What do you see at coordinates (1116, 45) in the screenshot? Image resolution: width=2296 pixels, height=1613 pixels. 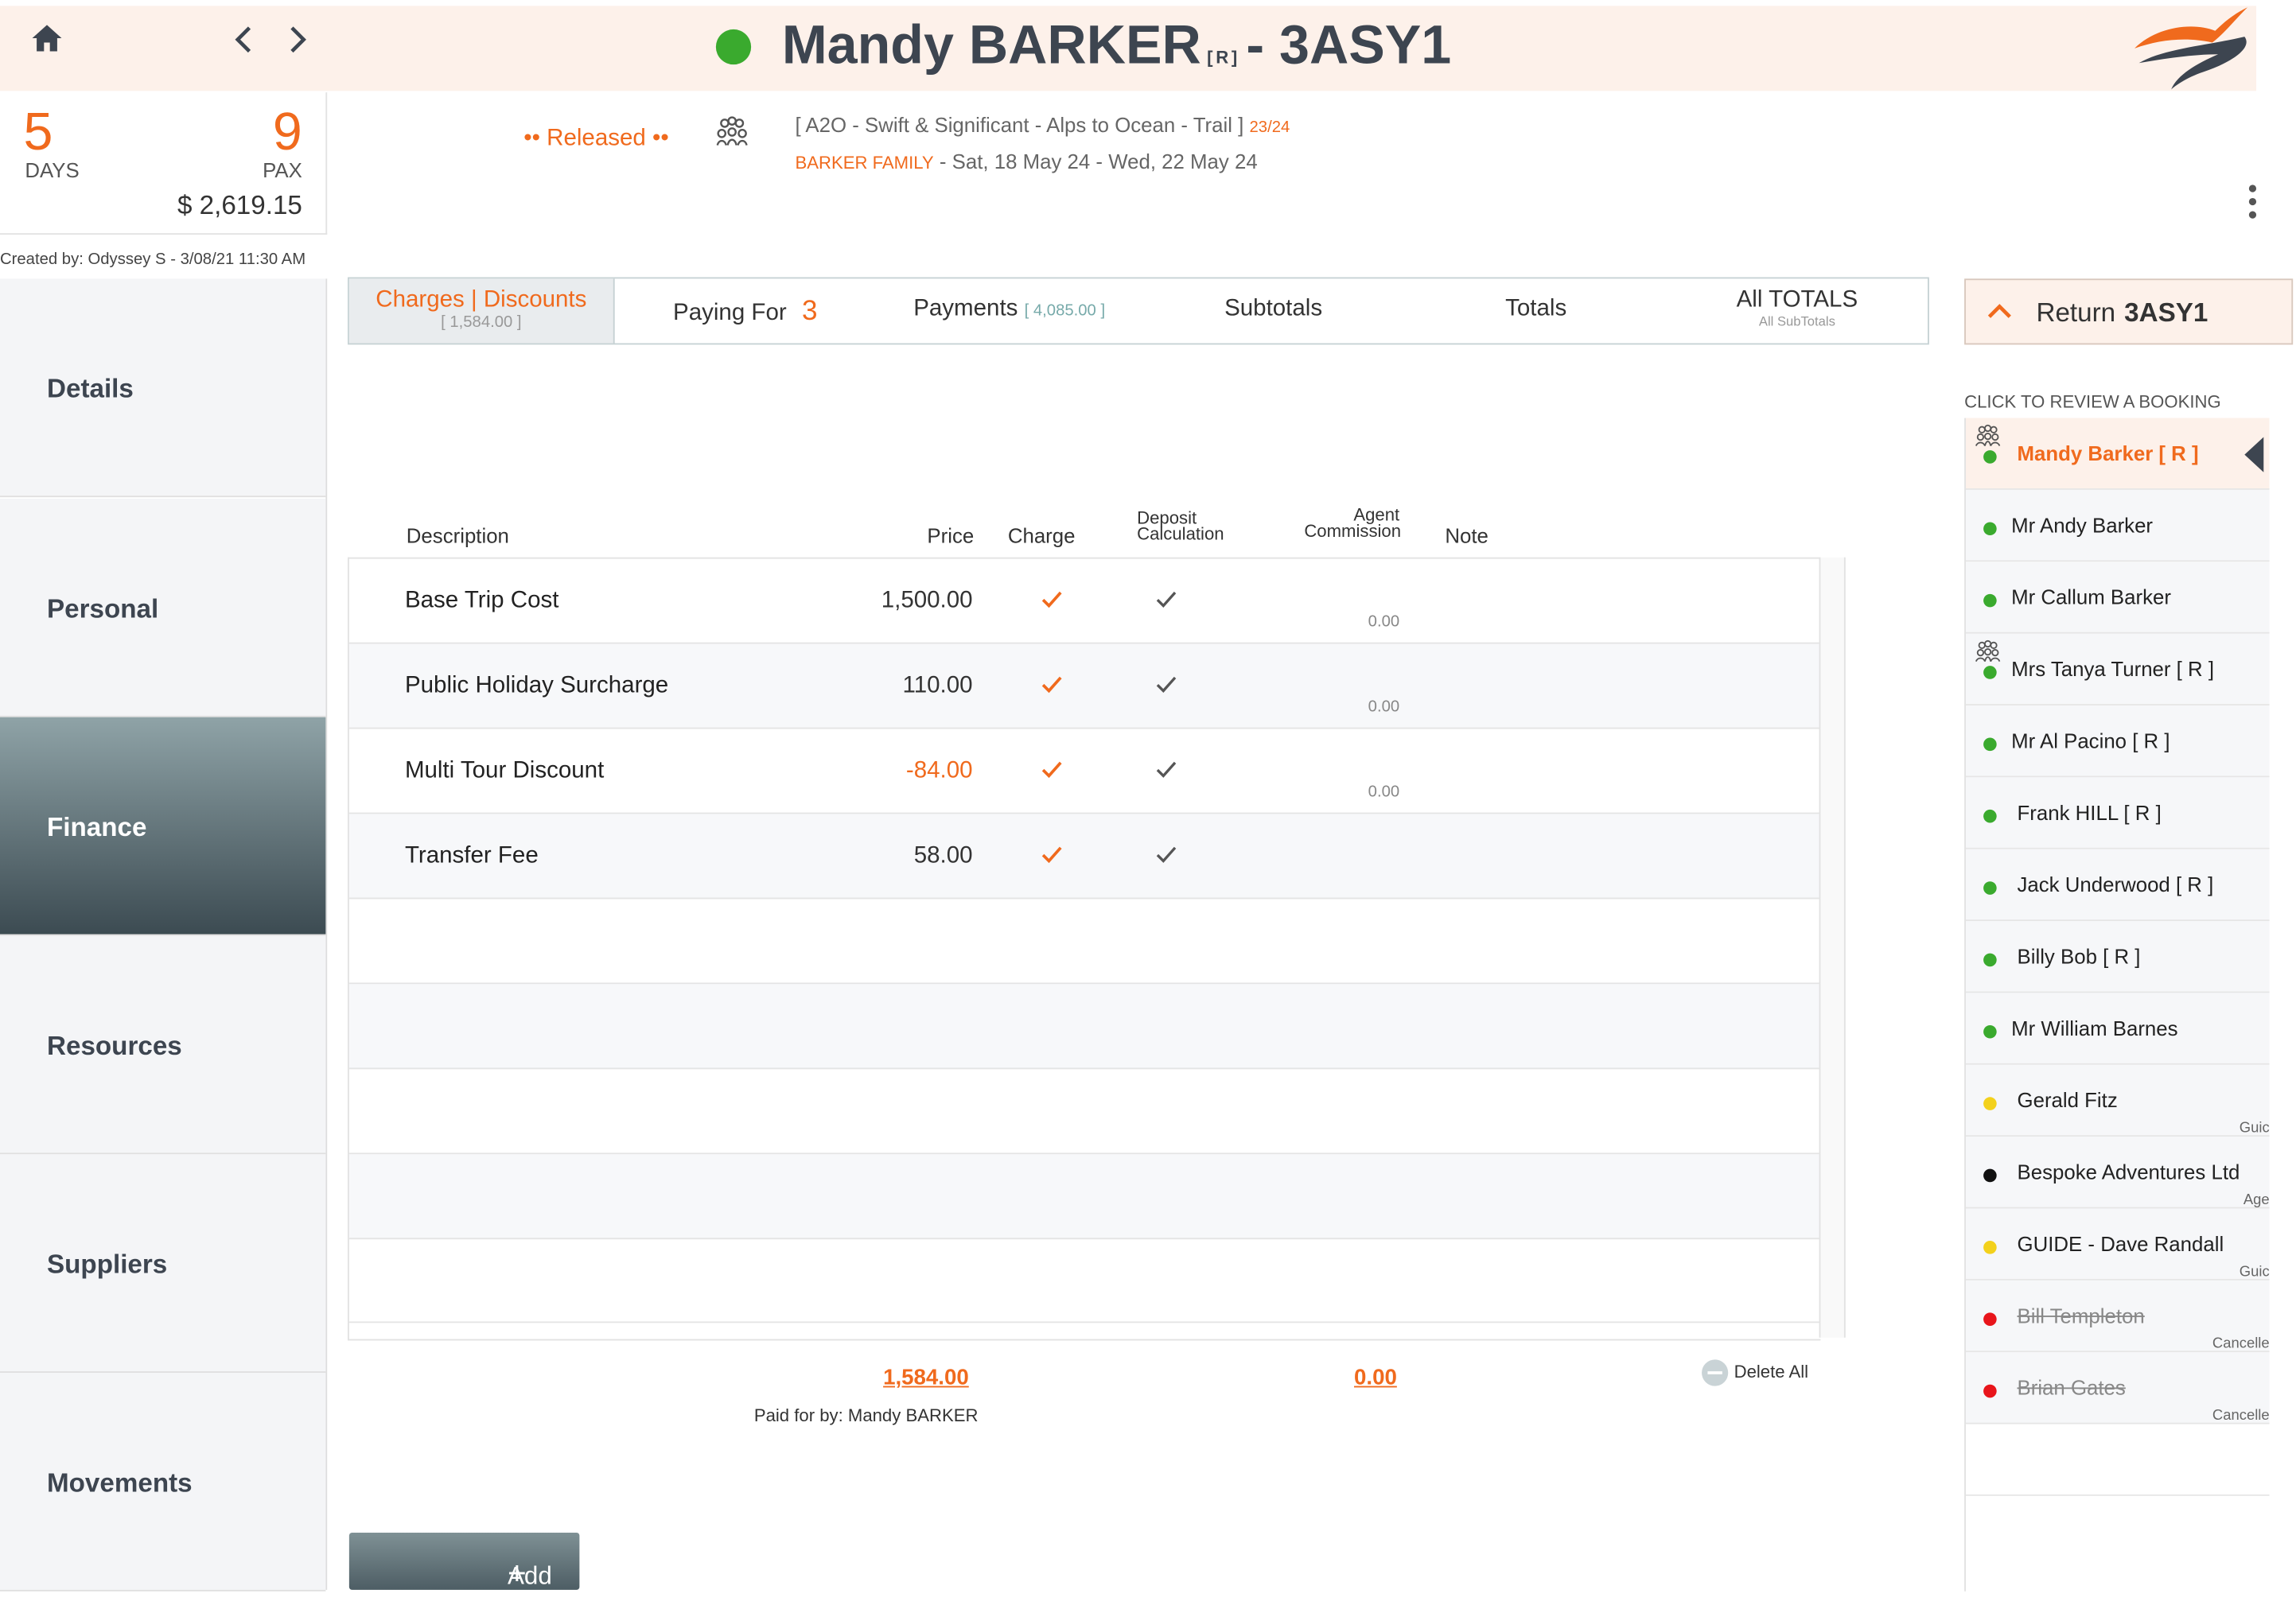 I see `page-title: Mandy BARKER [R] - 3ASY1` at bounding box center [1116, 45].